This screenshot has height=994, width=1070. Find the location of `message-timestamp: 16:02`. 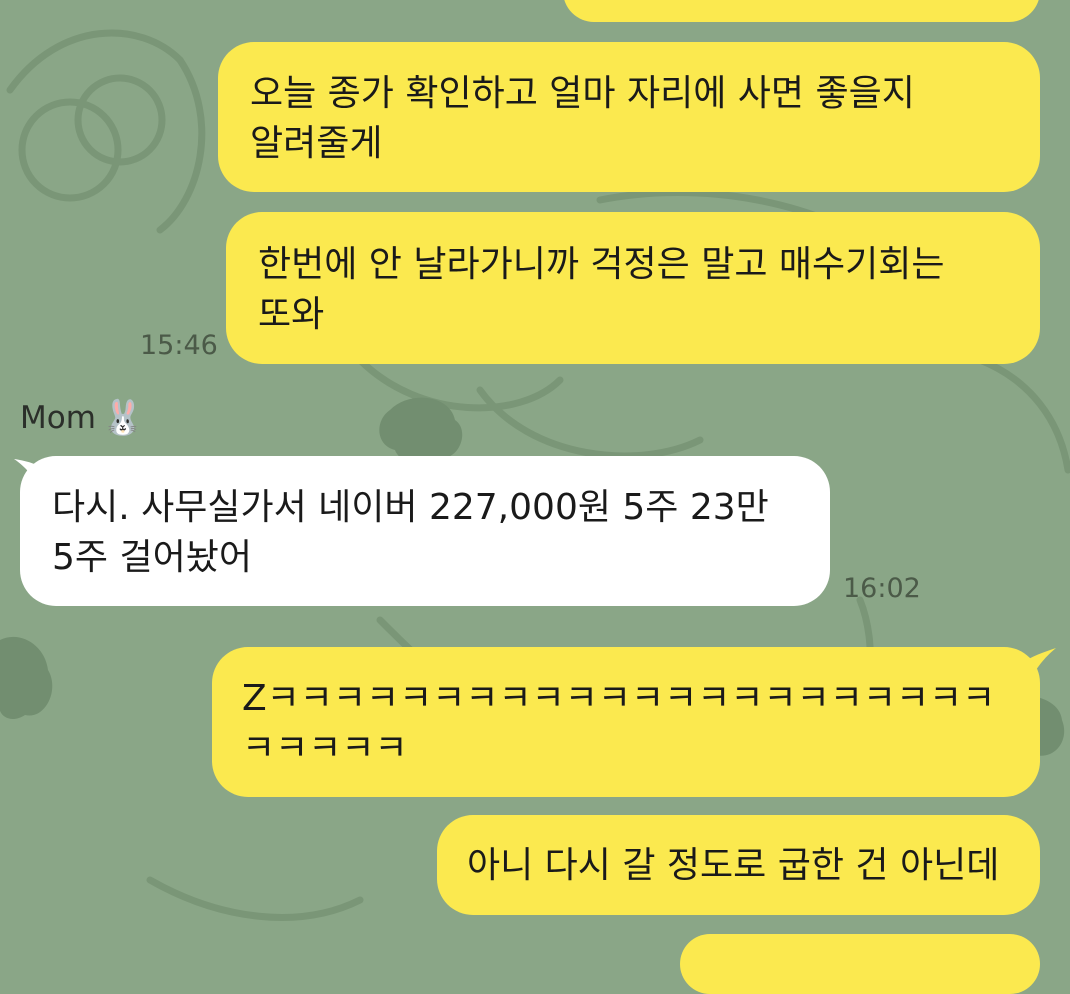

message-timestamp: 16:02 is located at coordinates (882, 588).